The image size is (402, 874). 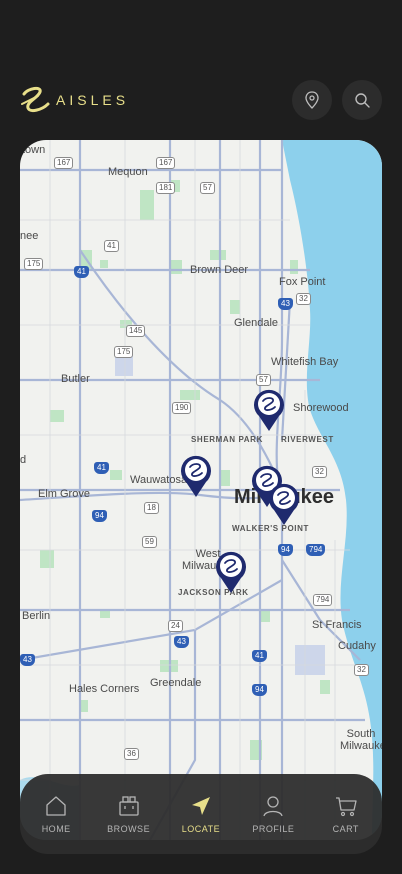 What do you see at coordinates (201, 829) in the screenshot?
I see `nav-label: LOCATE` at bounding box center [201, 829].